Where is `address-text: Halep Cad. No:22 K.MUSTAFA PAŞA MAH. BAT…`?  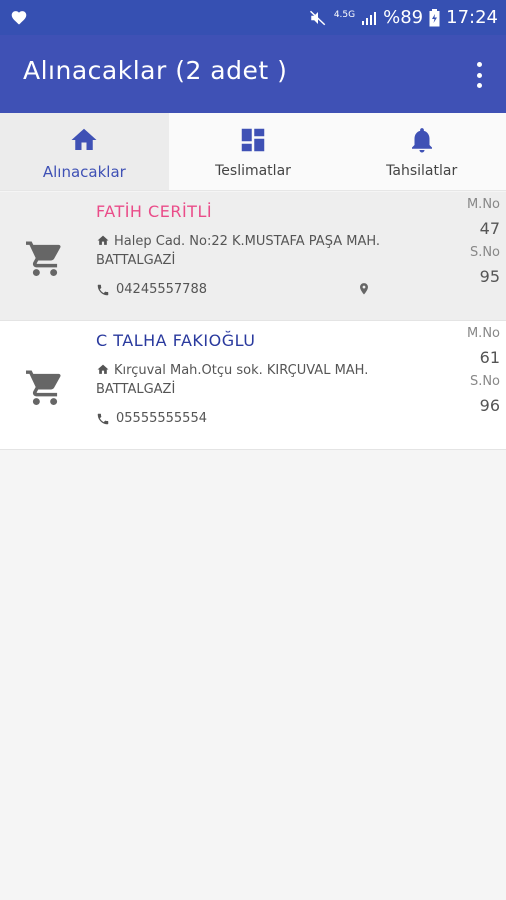
address-text: Halep Cad. No:22 K.MUSTAFA PAŞA MAH. BAT… is located at coordinates (238, 251).